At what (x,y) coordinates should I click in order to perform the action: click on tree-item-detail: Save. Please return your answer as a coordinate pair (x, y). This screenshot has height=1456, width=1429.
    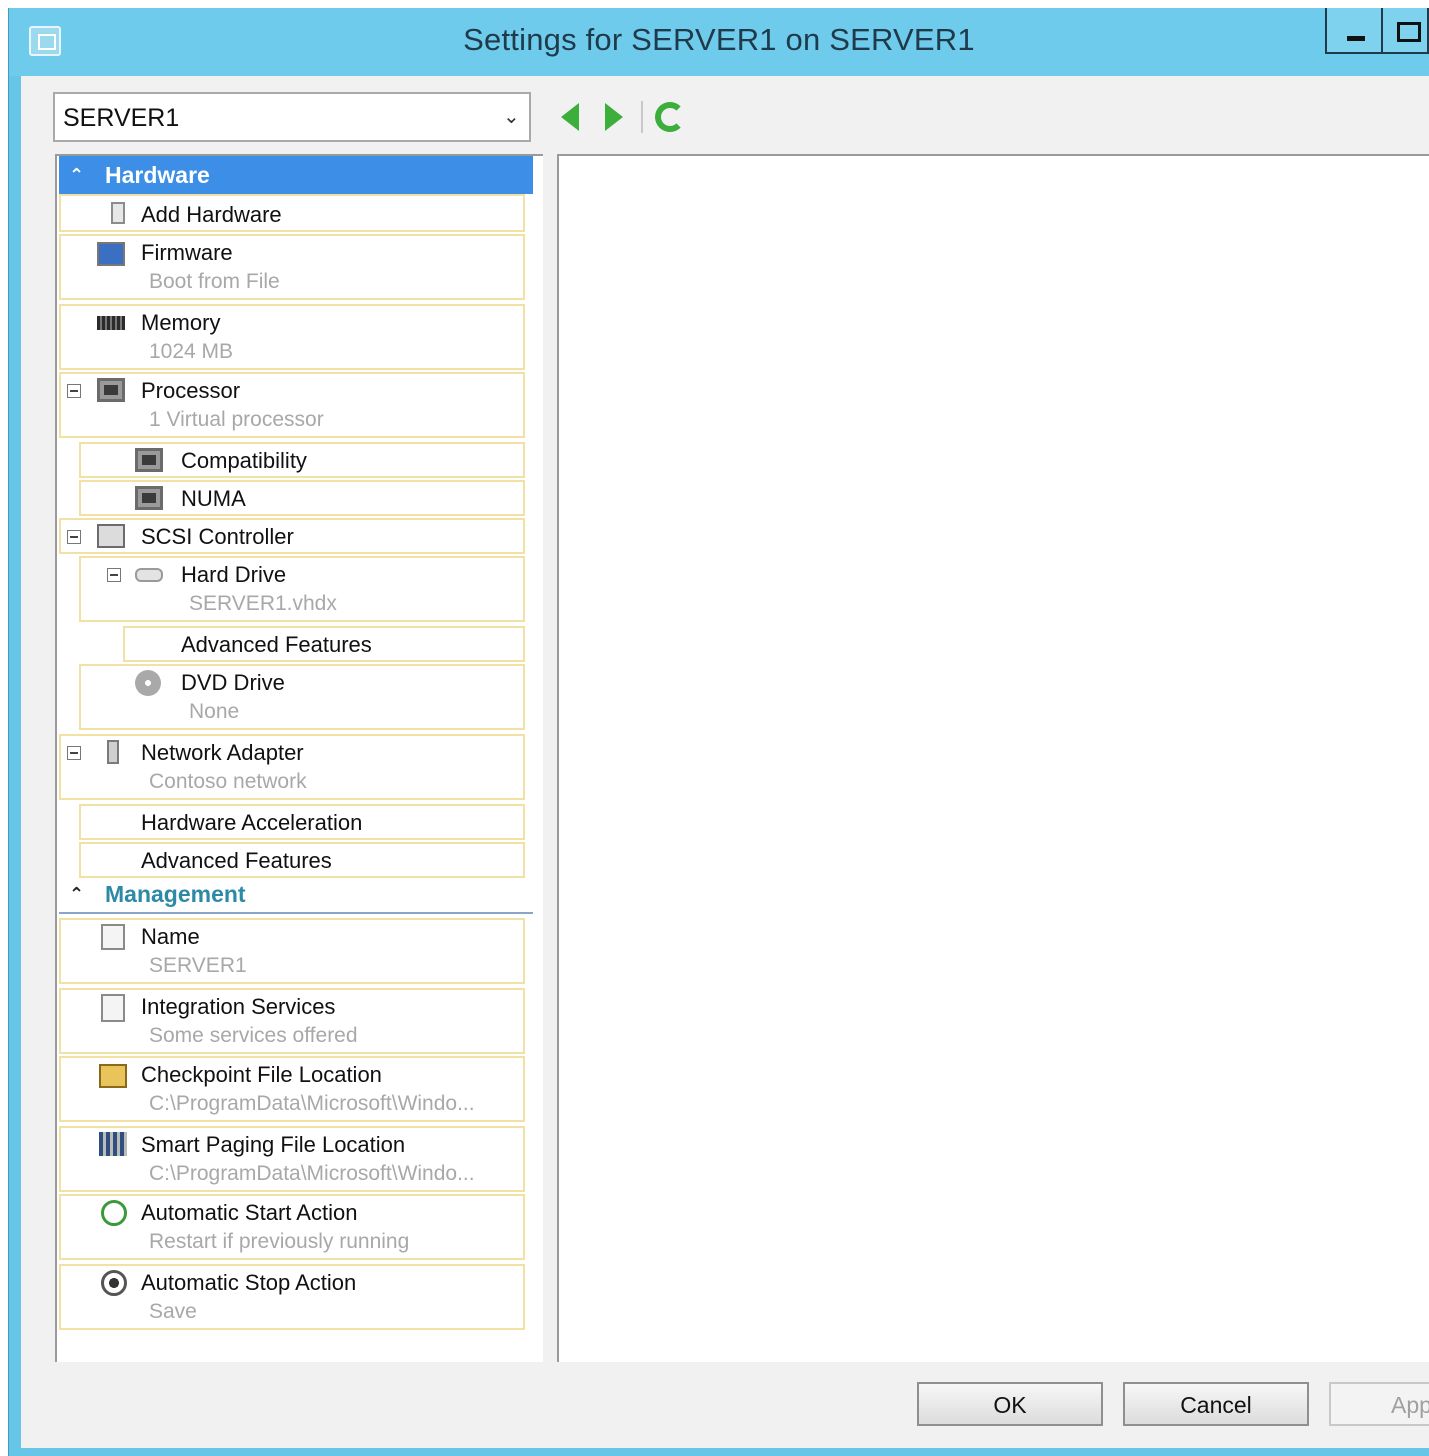
    Looking at the image, I should click on (173, 1311).